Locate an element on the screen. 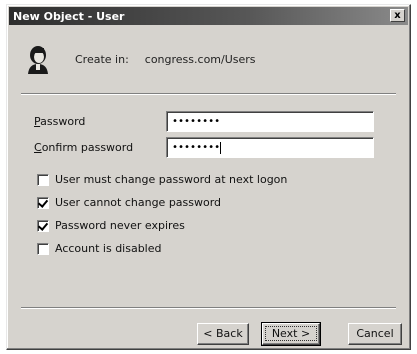 This screenshot has height=354, width=417. option-must-change-password: User must change password at next logon is located at coordinates (162, 179).